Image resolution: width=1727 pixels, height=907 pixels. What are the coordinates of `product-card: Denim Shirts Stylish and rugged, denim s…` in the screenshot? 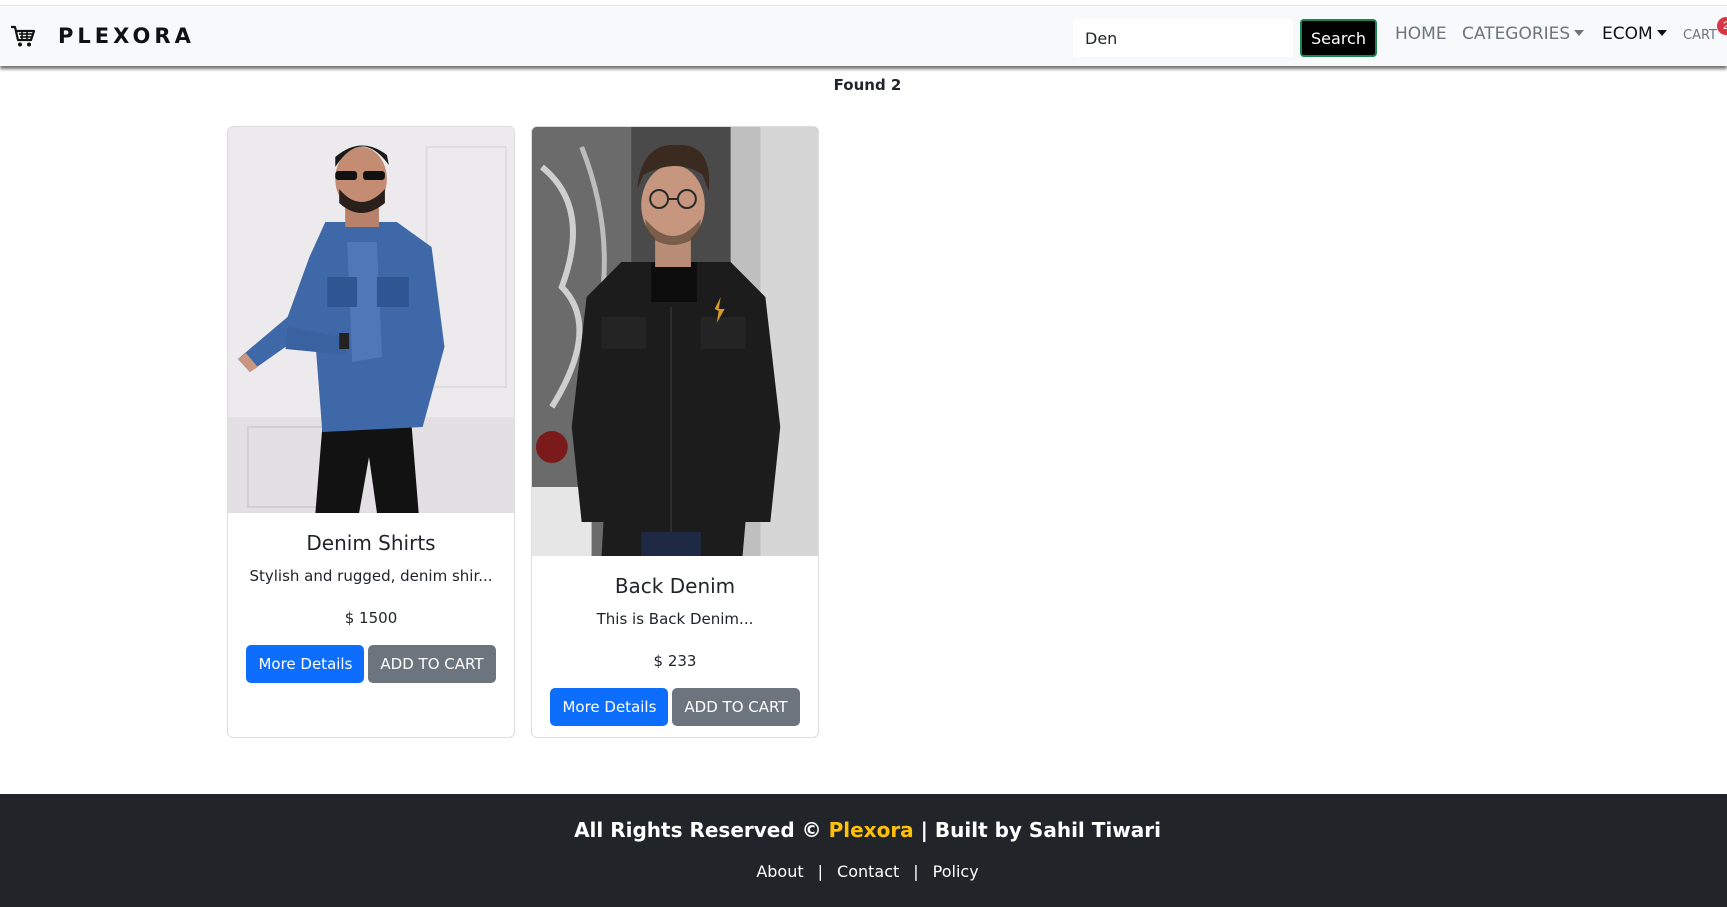 It's located at (371, 432).